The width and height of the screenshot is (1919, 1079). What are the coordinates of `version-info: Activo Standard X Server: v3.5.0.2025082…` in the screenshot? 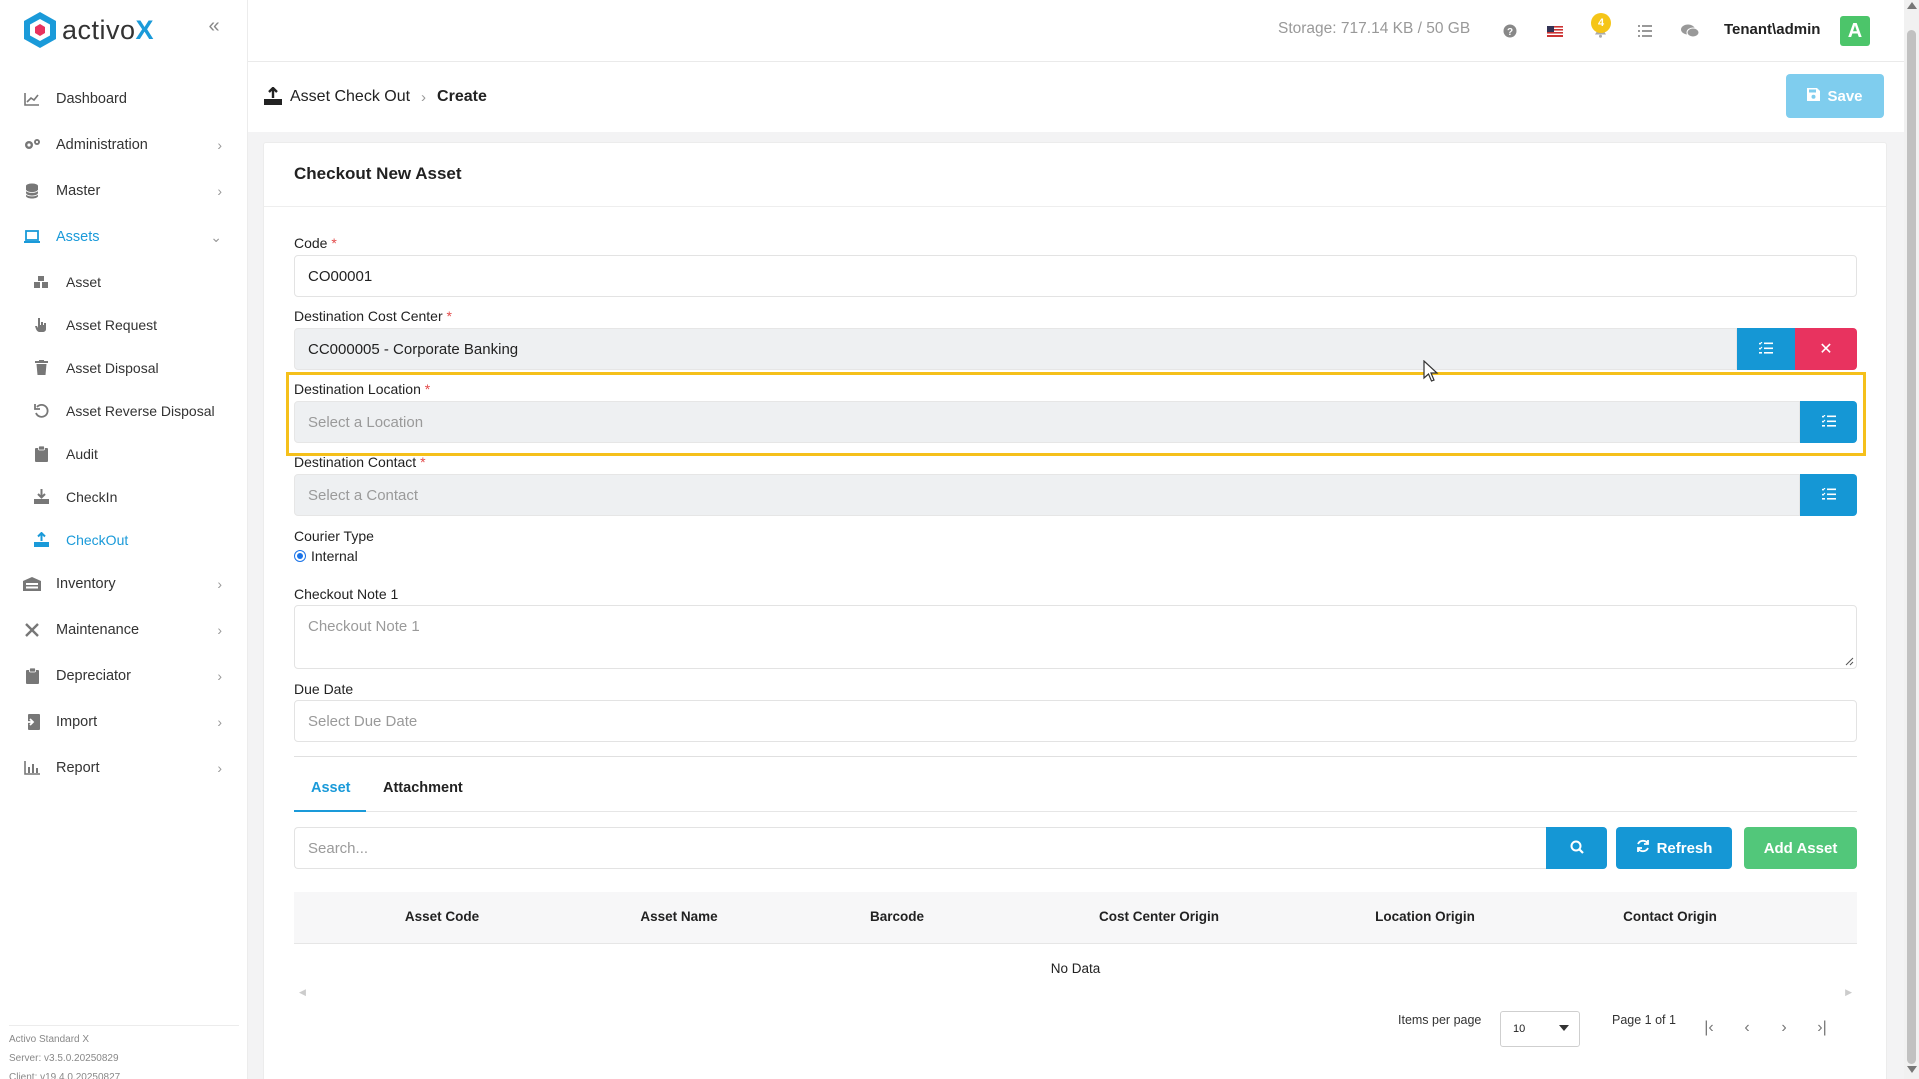 It's located at (124, 1052).